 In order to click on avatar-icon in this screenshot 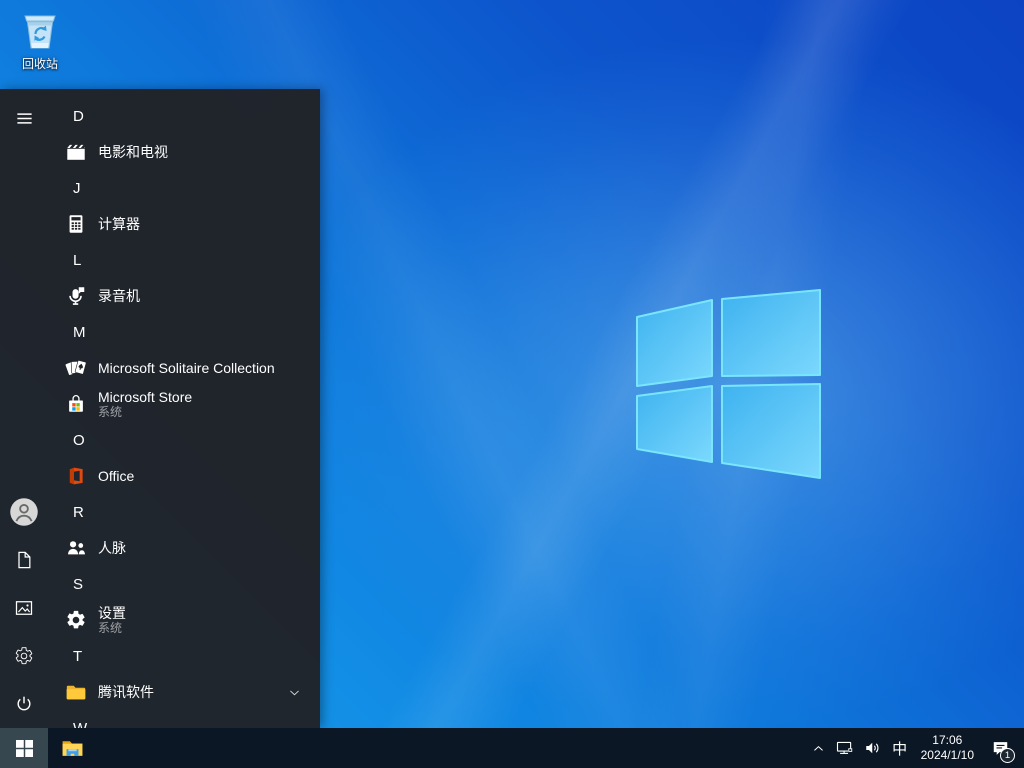, I will do `click(24, 512)`.